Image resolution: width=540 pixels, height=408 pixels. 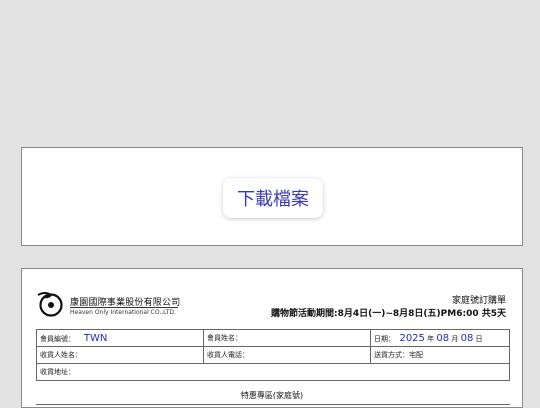 I want to click on company-name-en: Heaven Only International CO.,LTD., so click(x=123, y=312).